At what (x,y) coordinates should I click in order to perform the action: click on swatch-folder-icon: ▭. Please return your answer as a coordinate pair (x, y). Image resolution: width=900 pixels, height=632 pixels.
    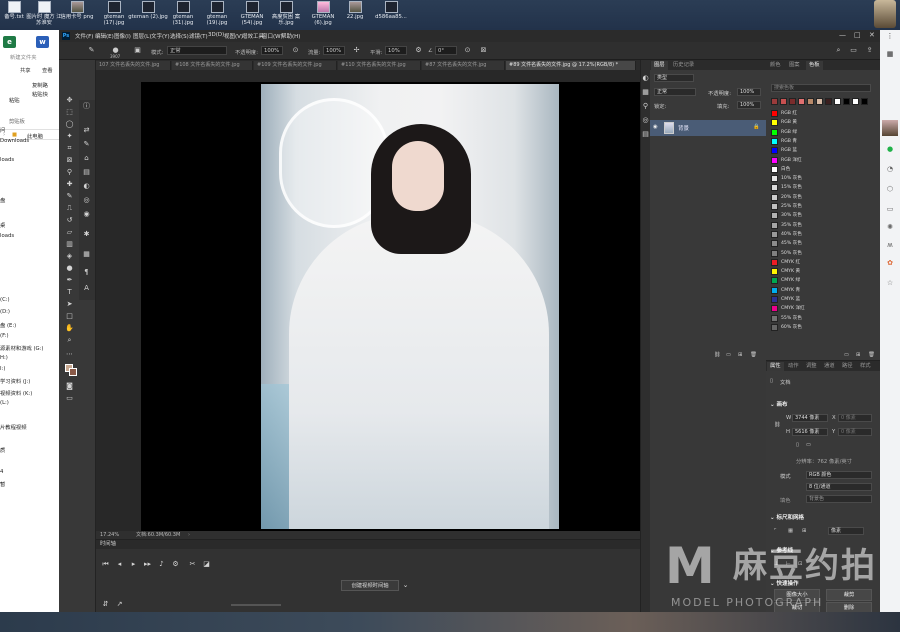
    Looking at the image, I should click on (846, 355).